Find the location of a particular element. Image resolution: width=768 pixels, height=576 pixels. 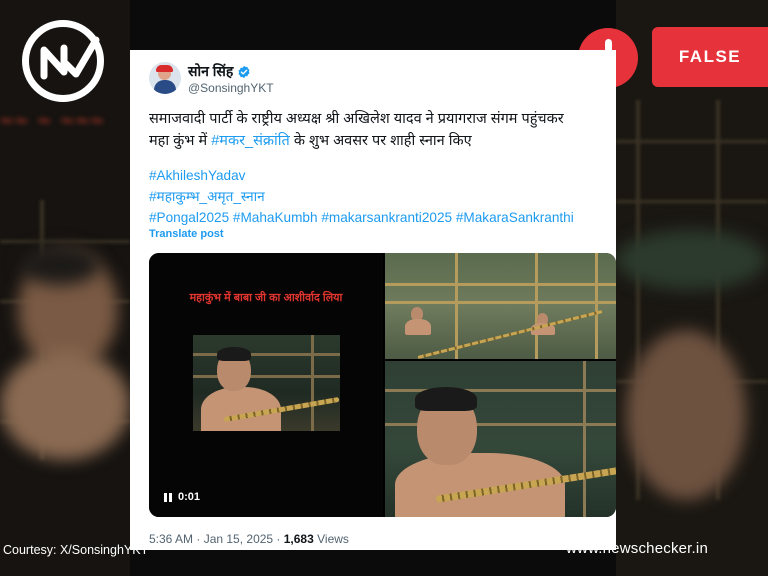

video-controls: 0:01 is located at coordinates (182, 497).